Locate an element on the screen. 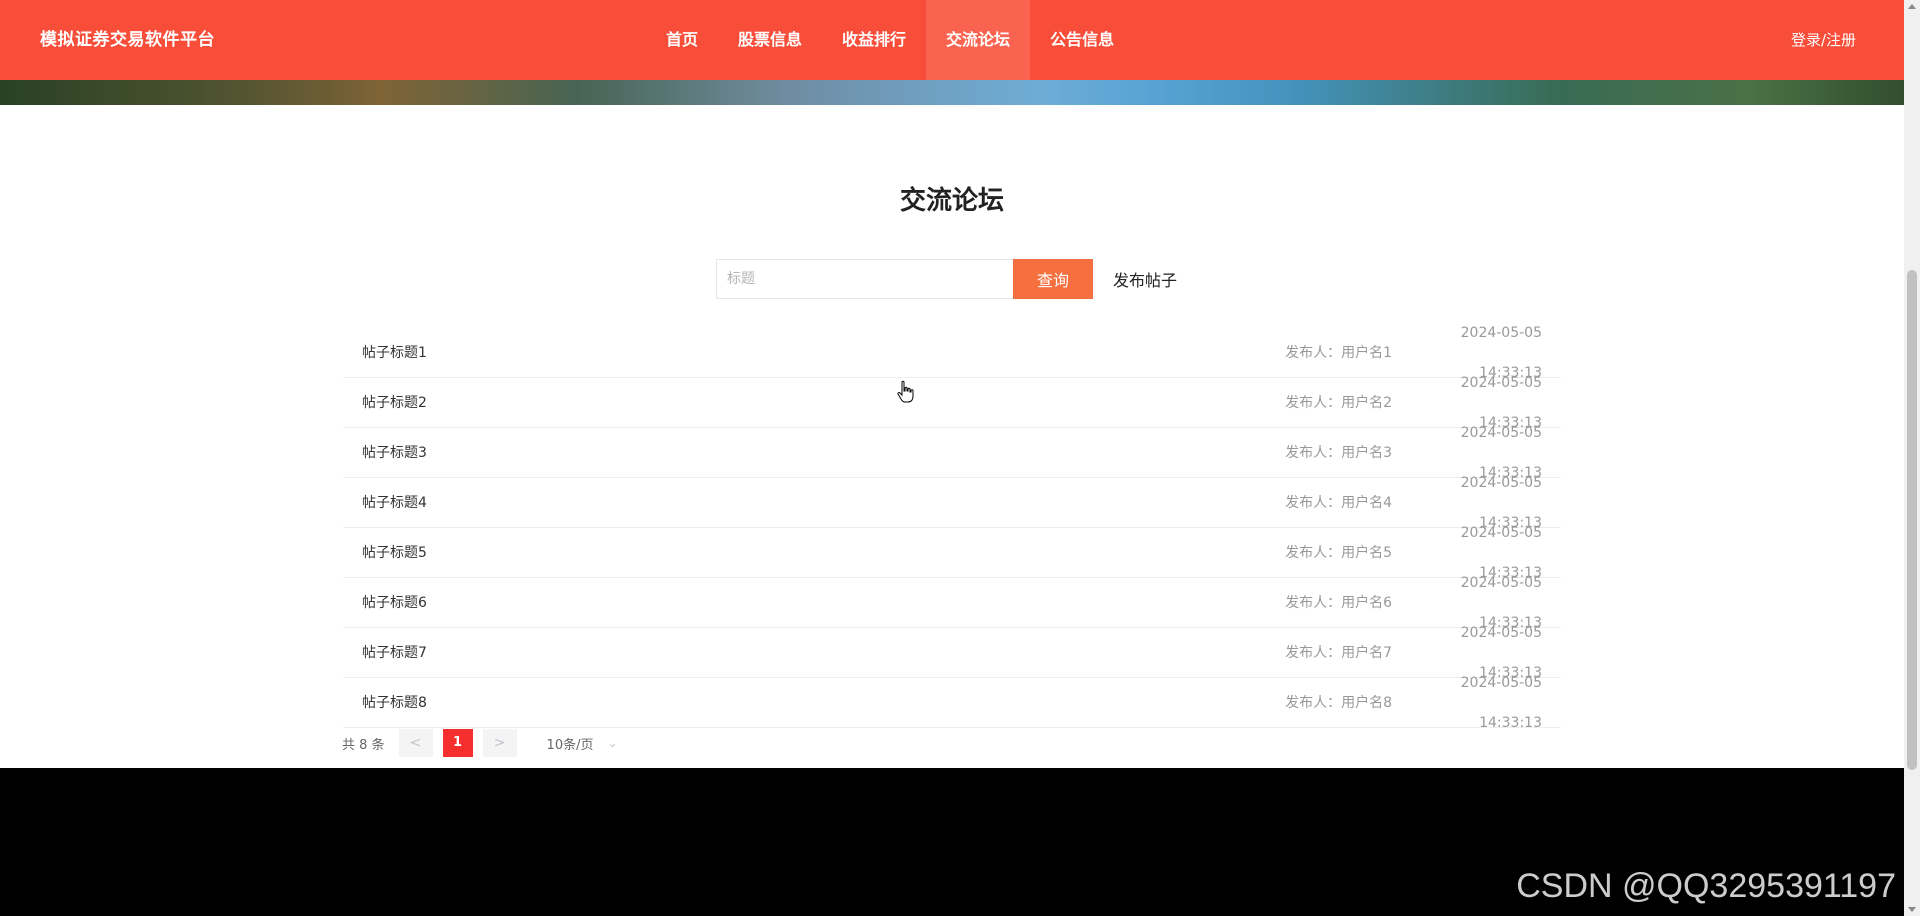 The height and width of the screenshot is (916, 1920). nav-item-stocks: 股票信息 is located at coordinates (770, 40).